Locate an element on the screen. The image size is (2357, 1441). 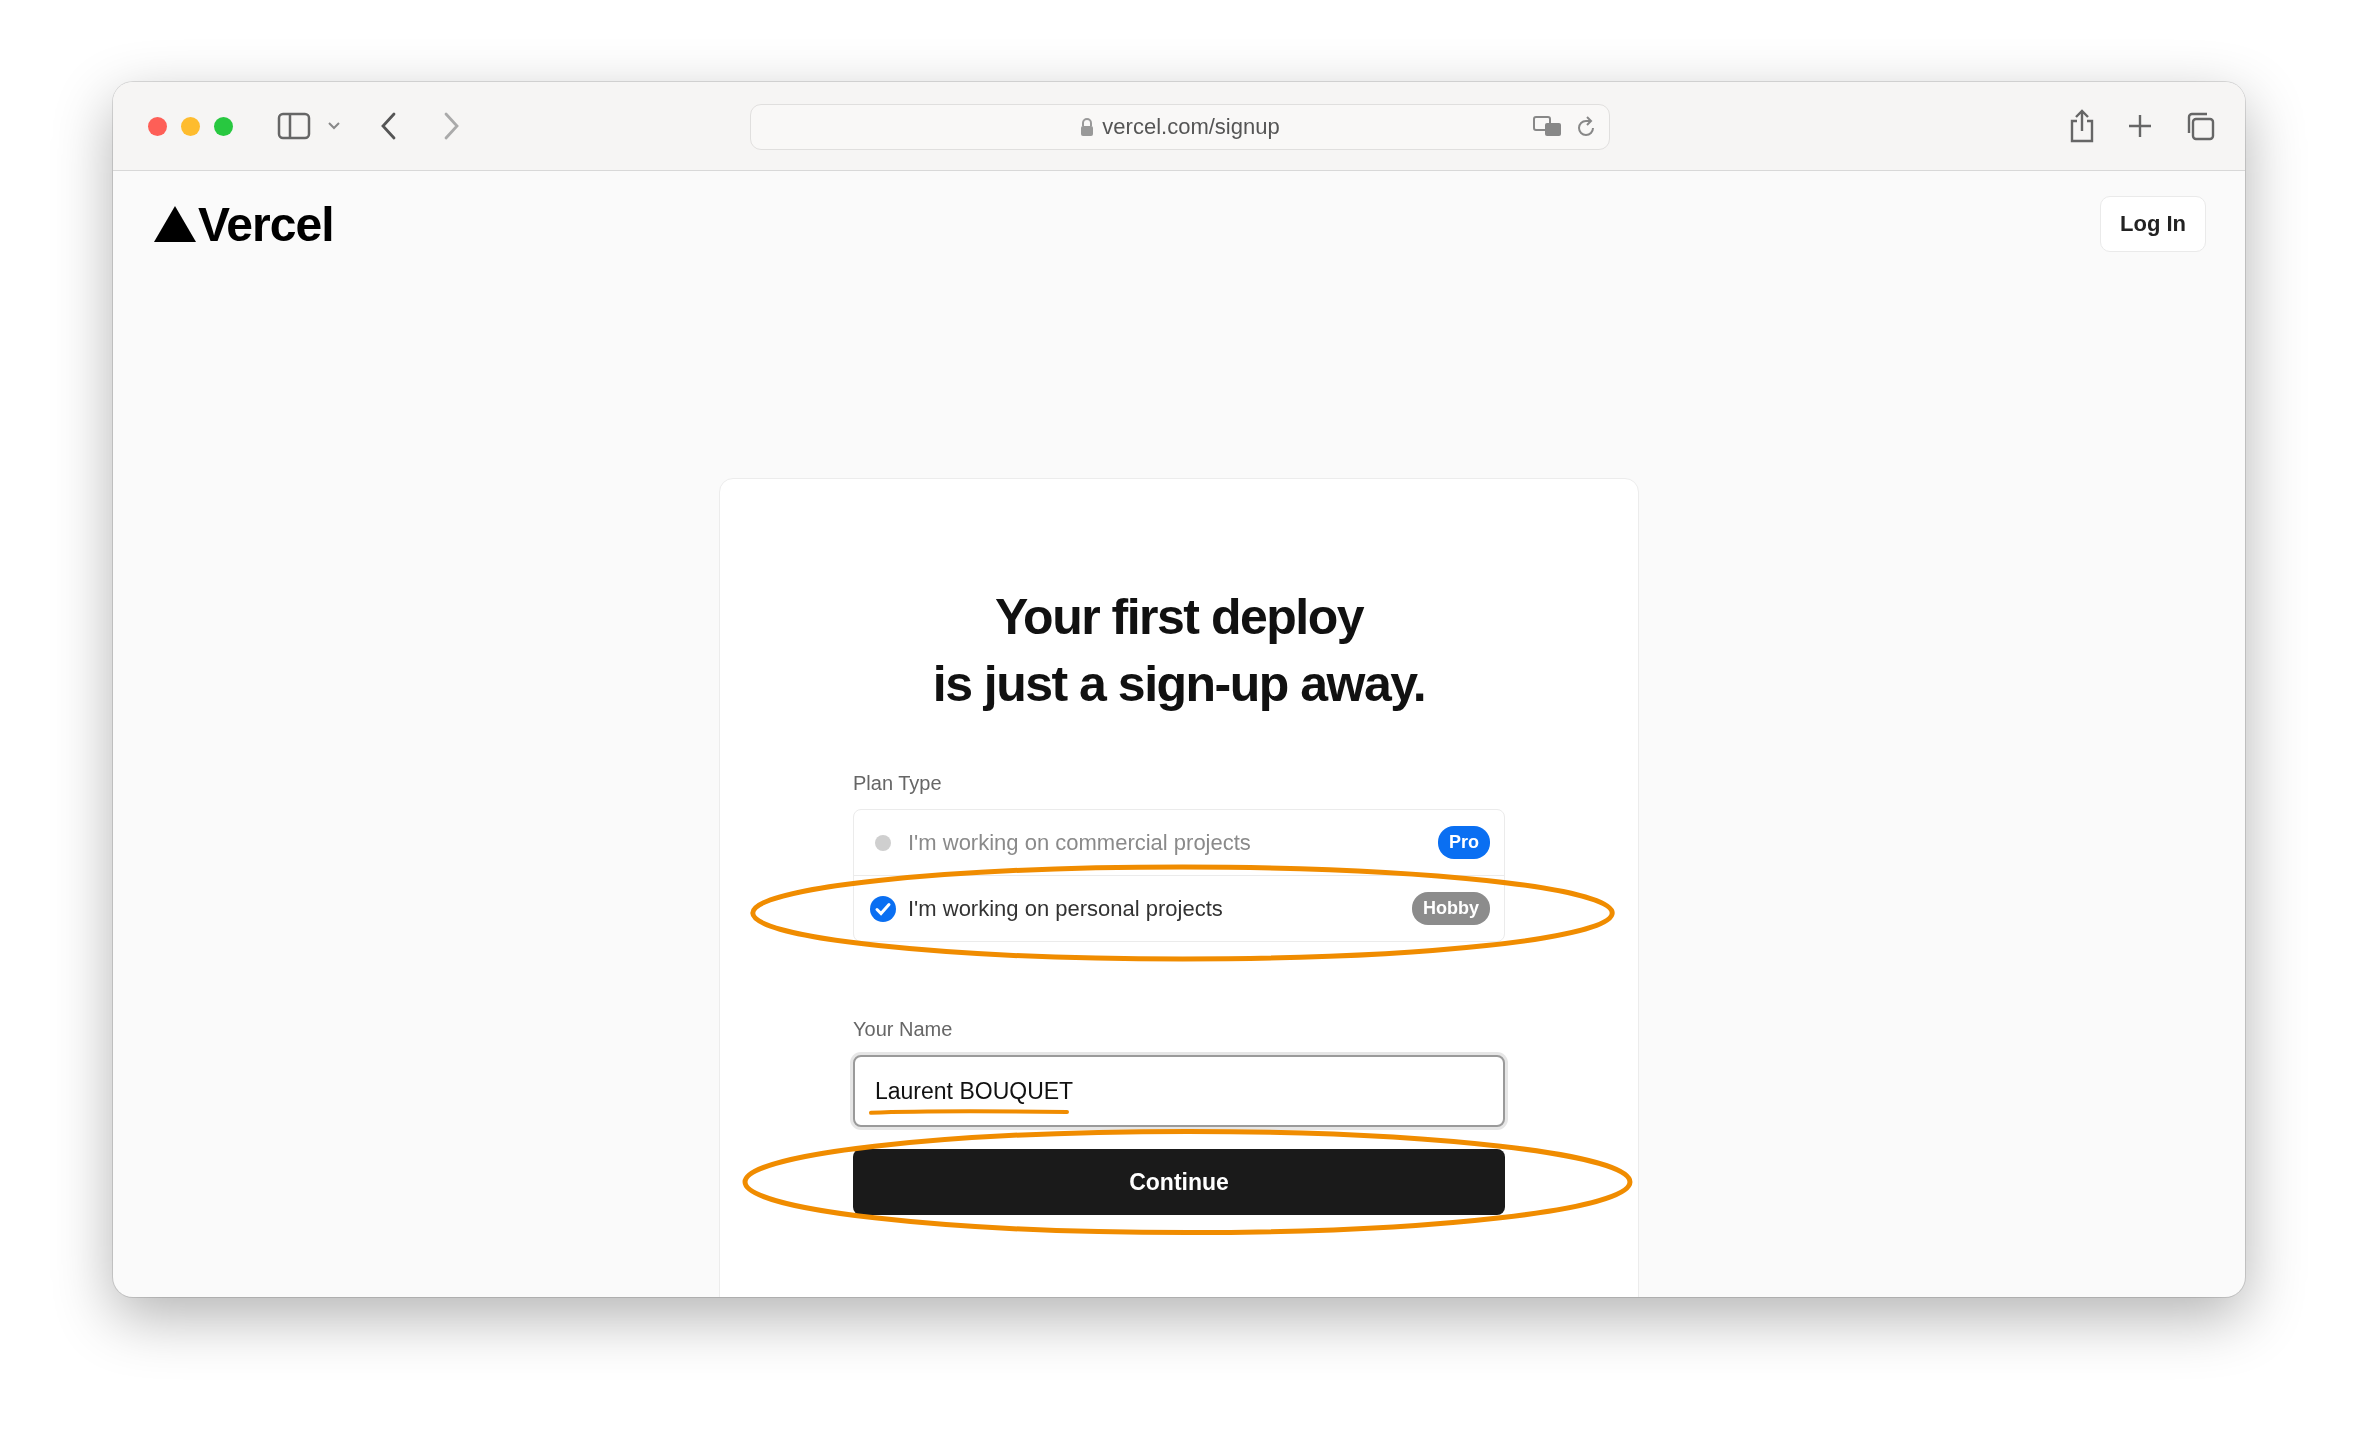
lock-icon is located at coordinates (1087, 127).